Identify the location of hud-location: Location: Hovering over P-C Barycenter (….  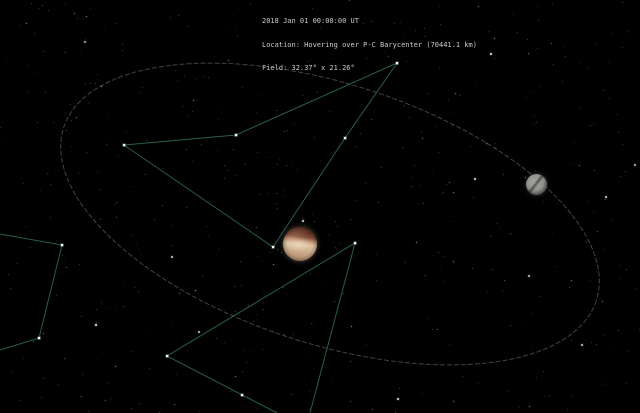
(369, 44).